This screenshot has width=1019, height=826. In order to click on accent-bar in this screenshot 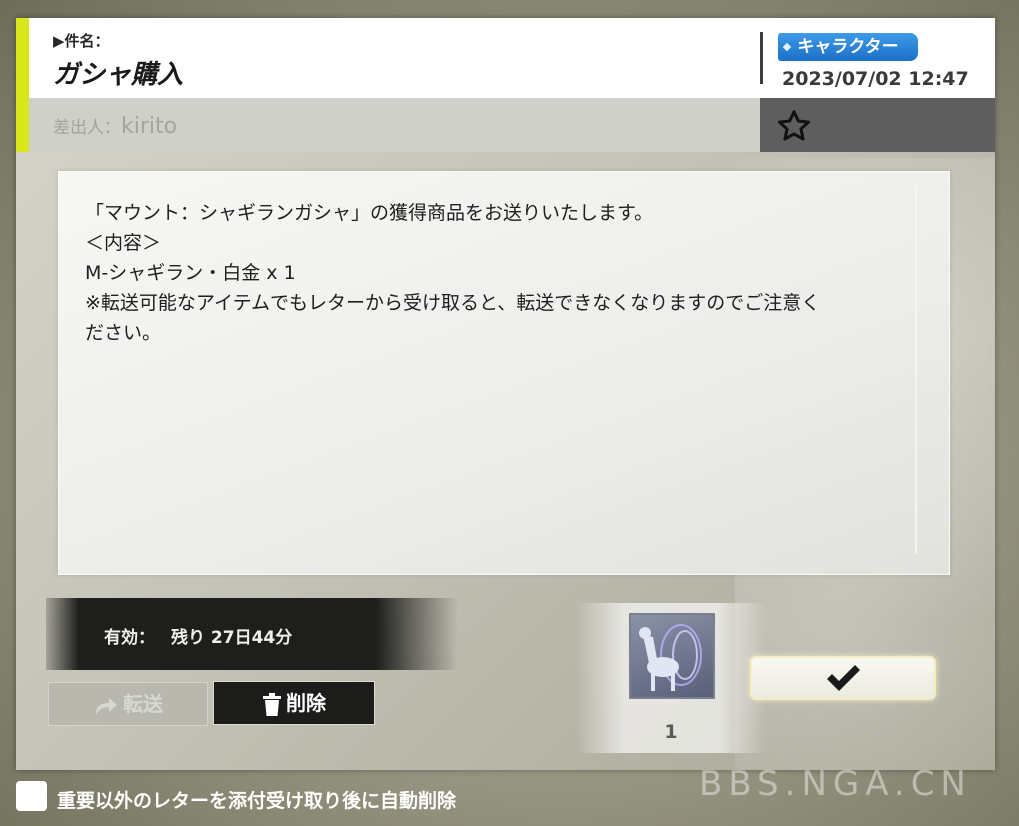, I will do `click(22, 85)`.